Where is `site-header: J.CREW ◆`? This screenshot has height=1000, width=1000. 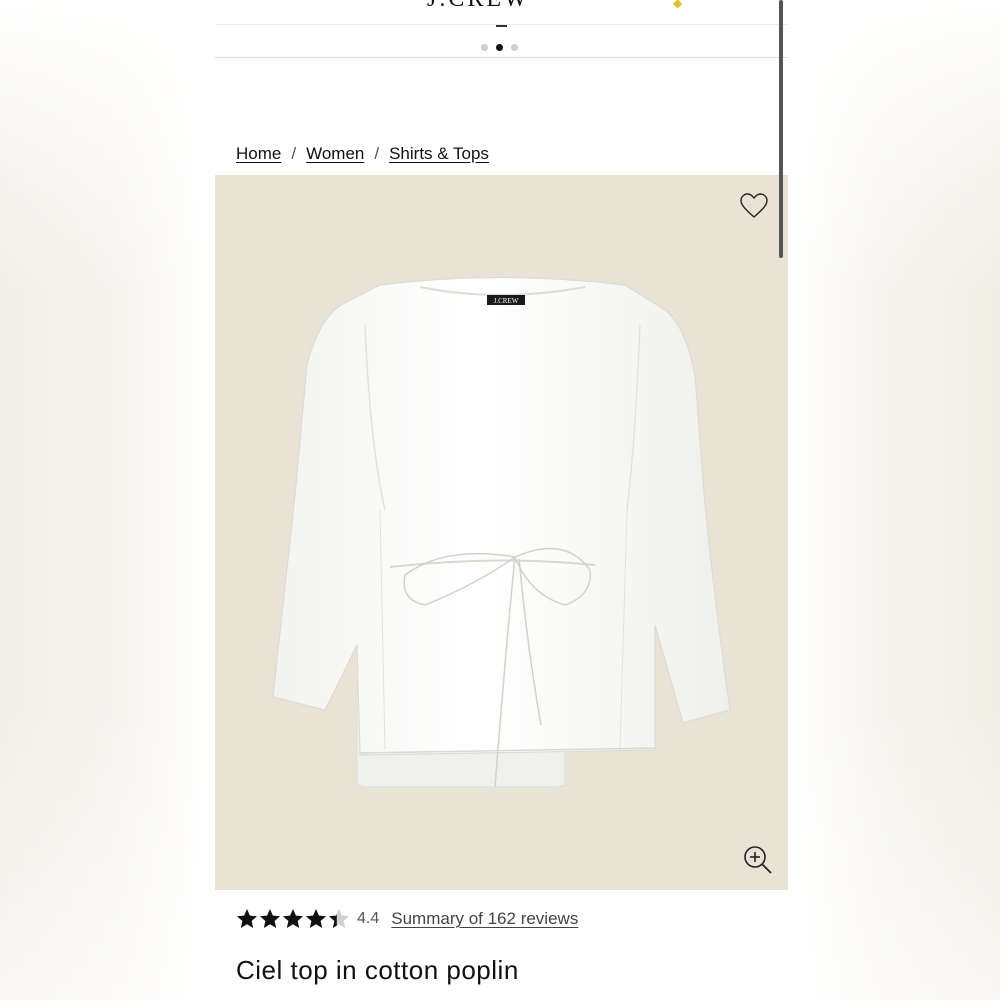
site-header: J.CREW ◆ is located at coordinates (501, 12).